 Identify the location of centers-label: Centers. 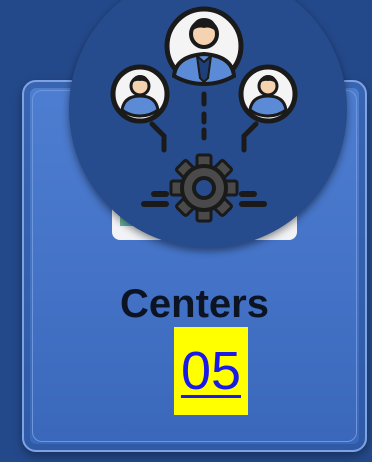
(194, 304).